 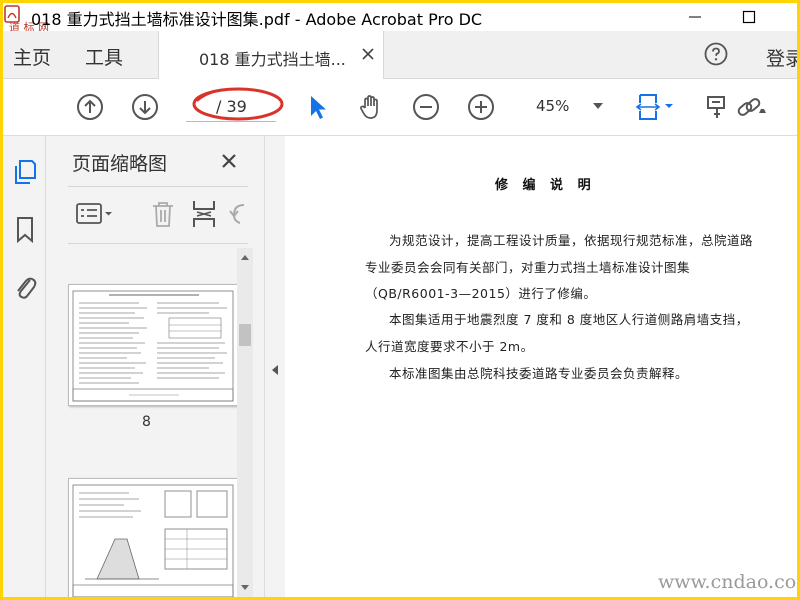 I want to click on panel-splitter, so click(x=275, y=366).